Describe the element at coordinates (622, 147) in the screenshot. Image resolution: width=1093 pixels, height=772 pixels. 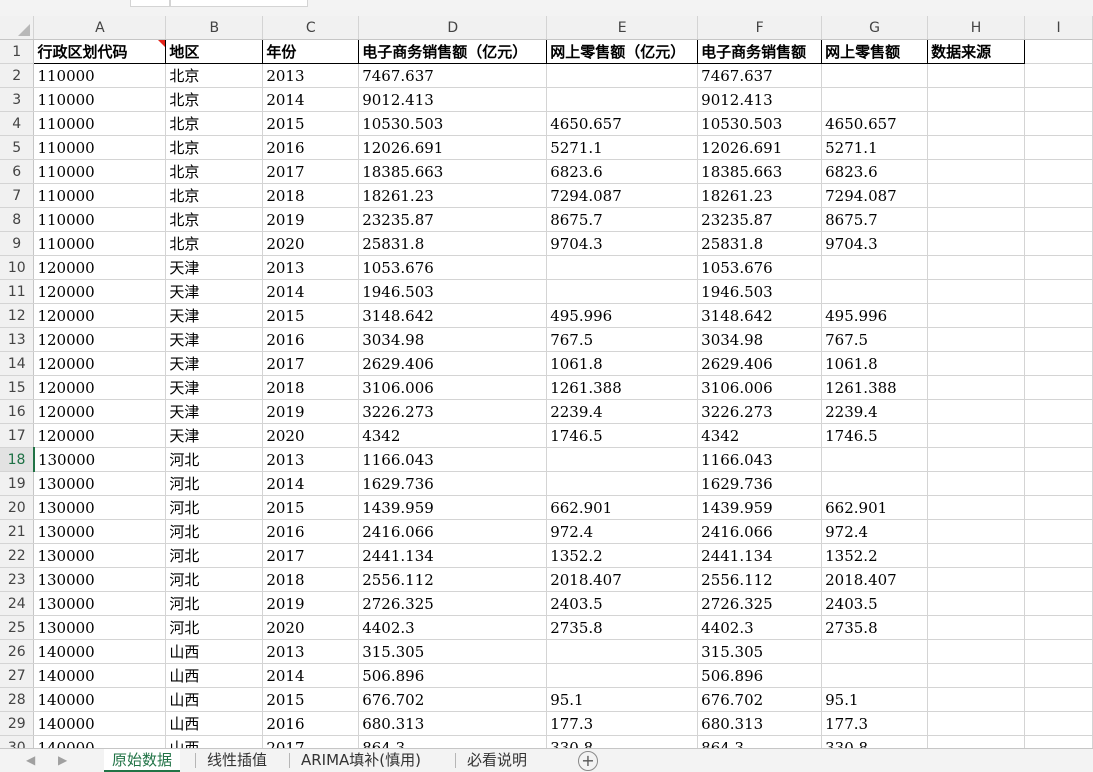
I see `cell-e: 5271.1` at that location.